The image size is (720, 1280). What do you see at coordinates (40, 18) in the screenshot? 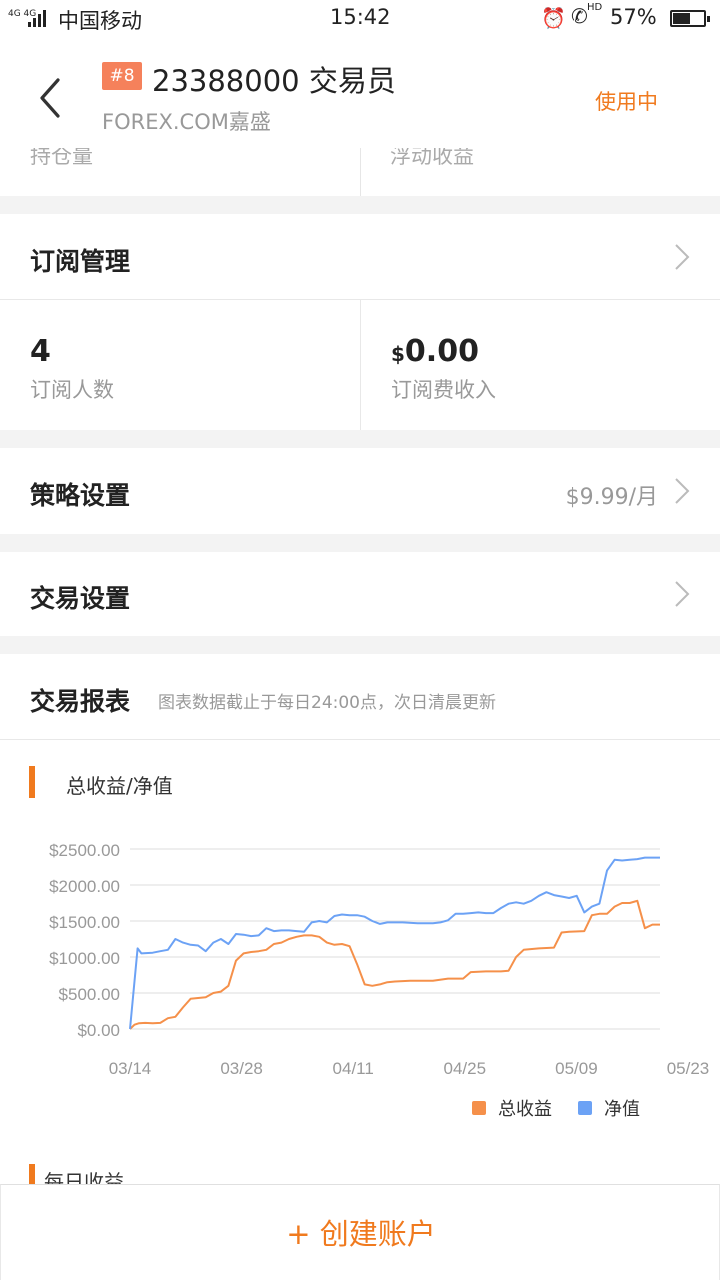
I see `signal-icon` at bounding box center [40, 18].